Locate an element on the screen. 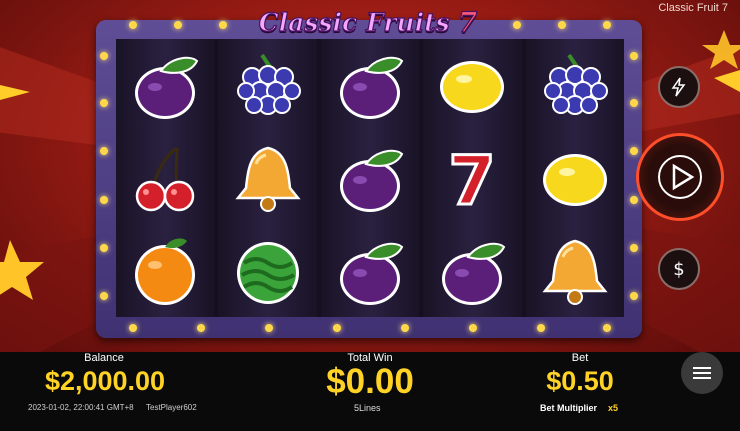 The width and height of the screenshot is (740, 431). spin-button is located at coordinates (680, 177).